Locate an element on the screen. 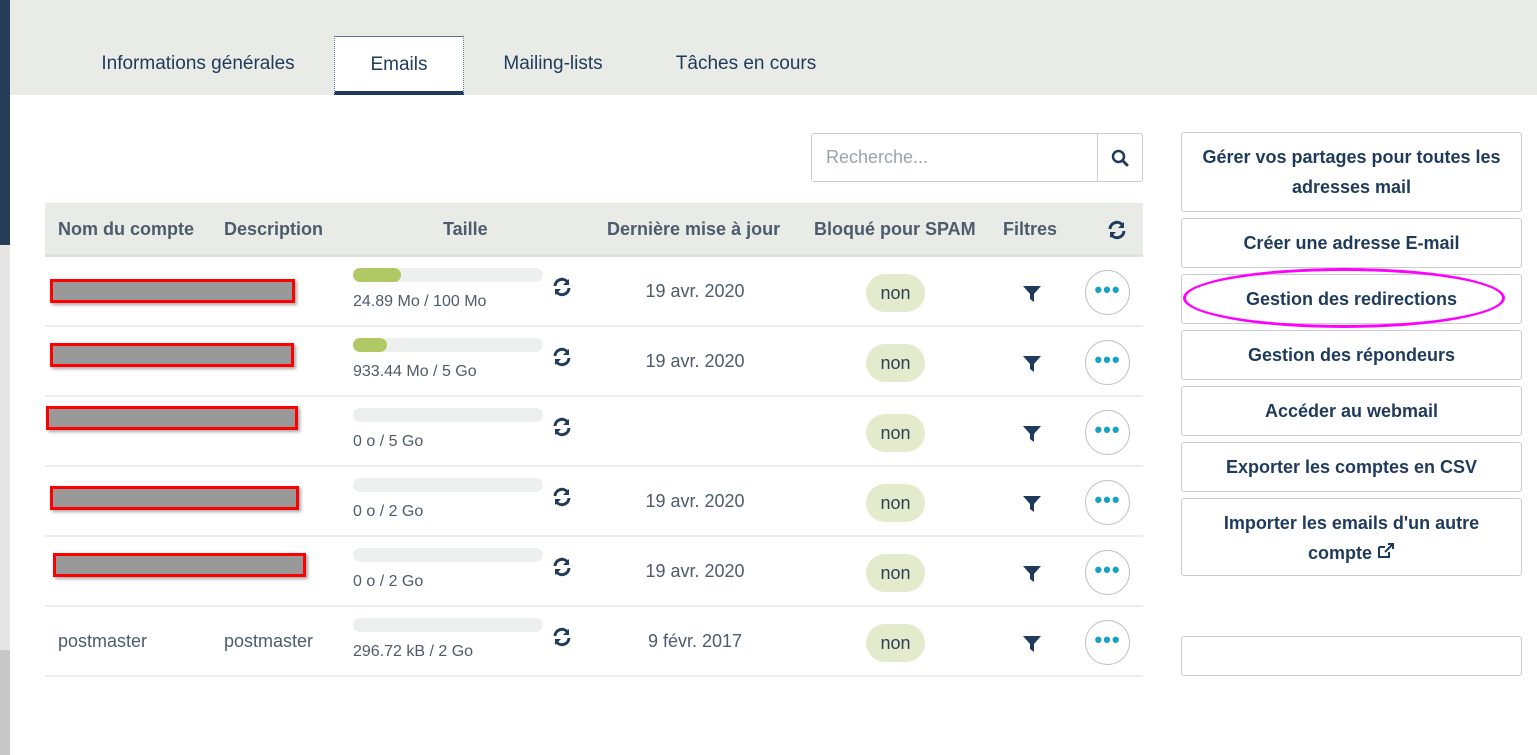 This screenshot has width=1537, height=755. tab-general-info: Informations générales is located at coordinates (198, 65).